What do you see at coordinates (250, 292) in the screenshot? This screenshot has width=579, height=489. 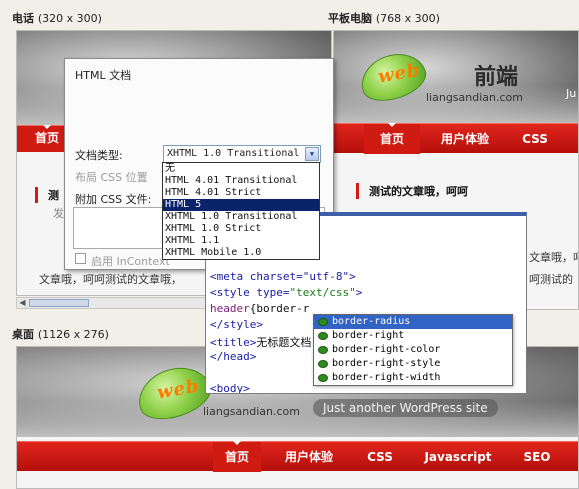 I see `code-token: <style type=` at bounding box center [250, 292].